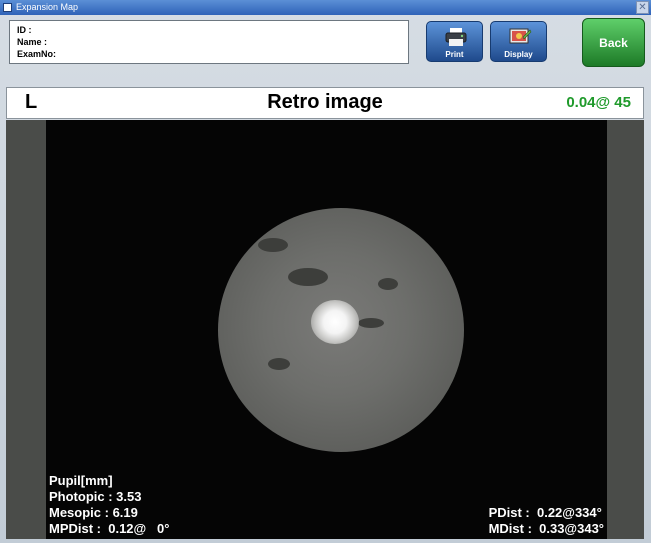 This screenshot has width=651, height=543. What do you see at coordinates (32, 42) in the screenshot?
I see `patient-name-label: Name :` at bounding box center [32, 42].